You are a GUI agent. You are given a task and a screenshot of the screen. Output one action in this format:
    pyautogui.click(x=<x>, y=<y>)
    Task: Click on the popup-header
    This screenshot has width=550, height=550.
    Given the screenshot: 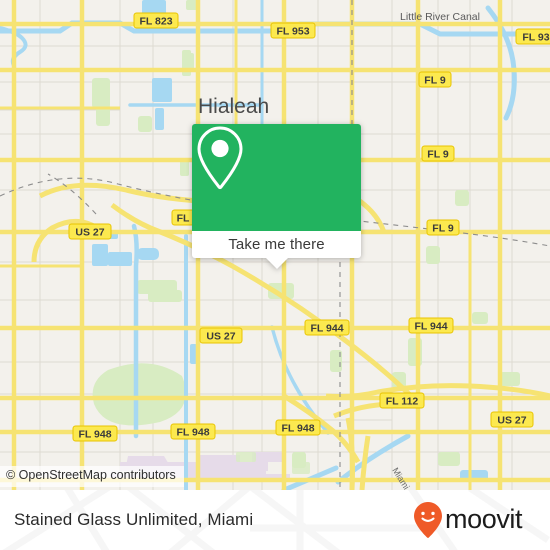 What is the action you would take?
    pyautogui.click(x=276, y=177)
    